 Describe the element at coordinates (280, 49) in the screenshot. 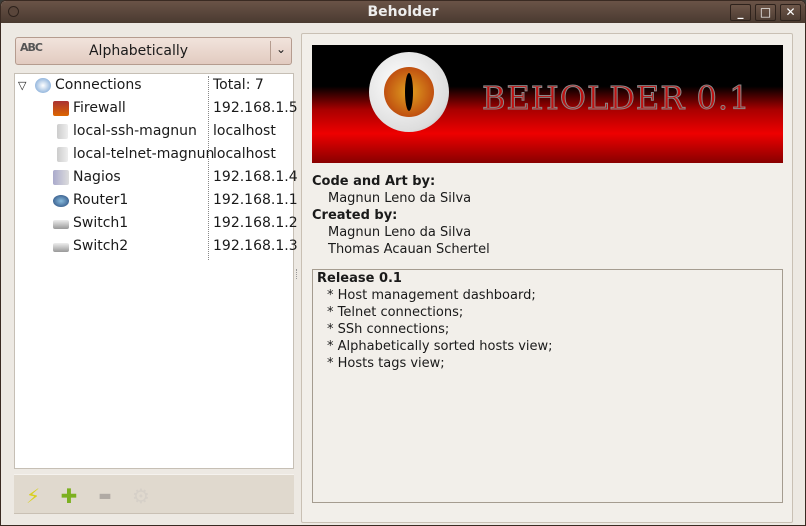

I see `chevron-down-icon: ⌄` at that location.